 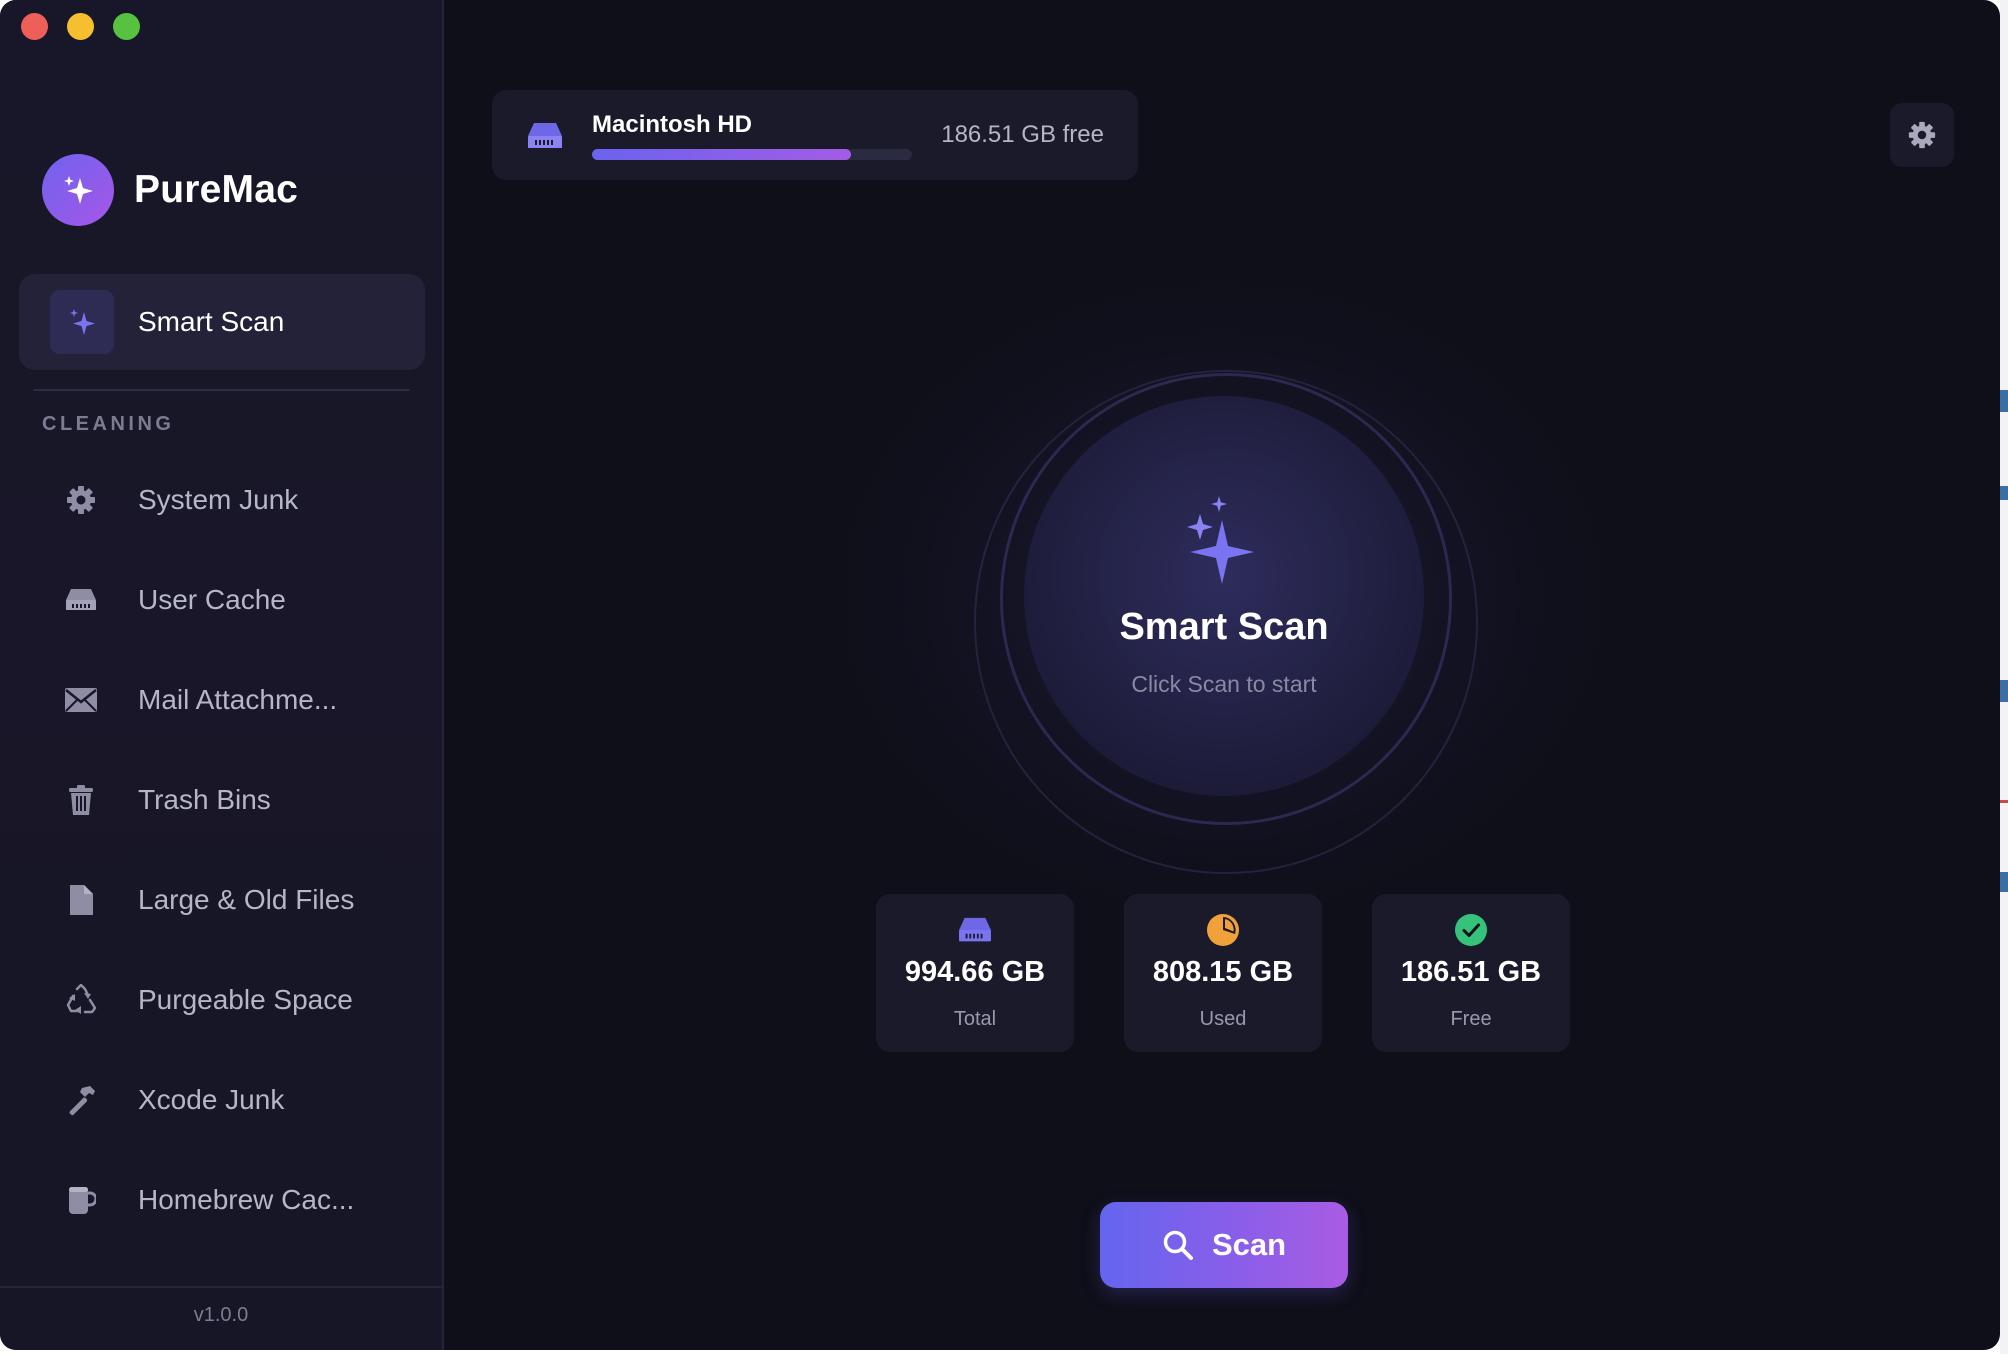 I want to click on sidebar-item-label: System Junk, so click(x=218, y=499).